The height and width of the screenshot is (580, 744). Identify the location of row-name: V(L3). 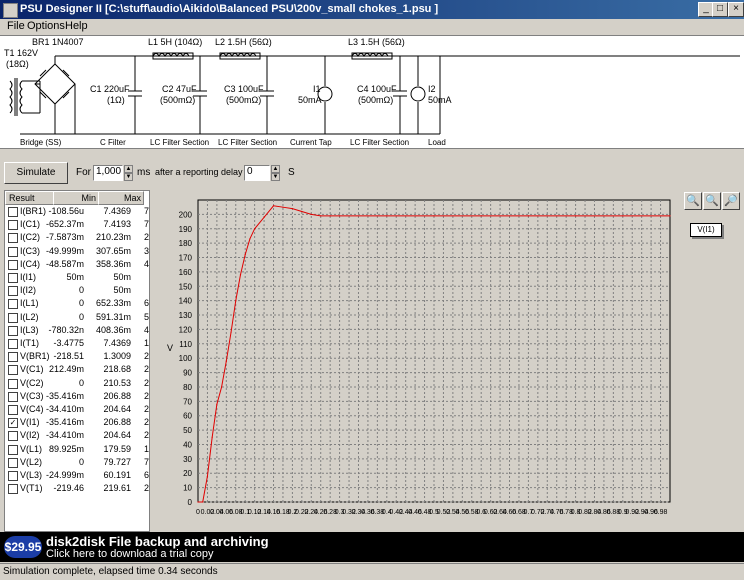
(31, 475).